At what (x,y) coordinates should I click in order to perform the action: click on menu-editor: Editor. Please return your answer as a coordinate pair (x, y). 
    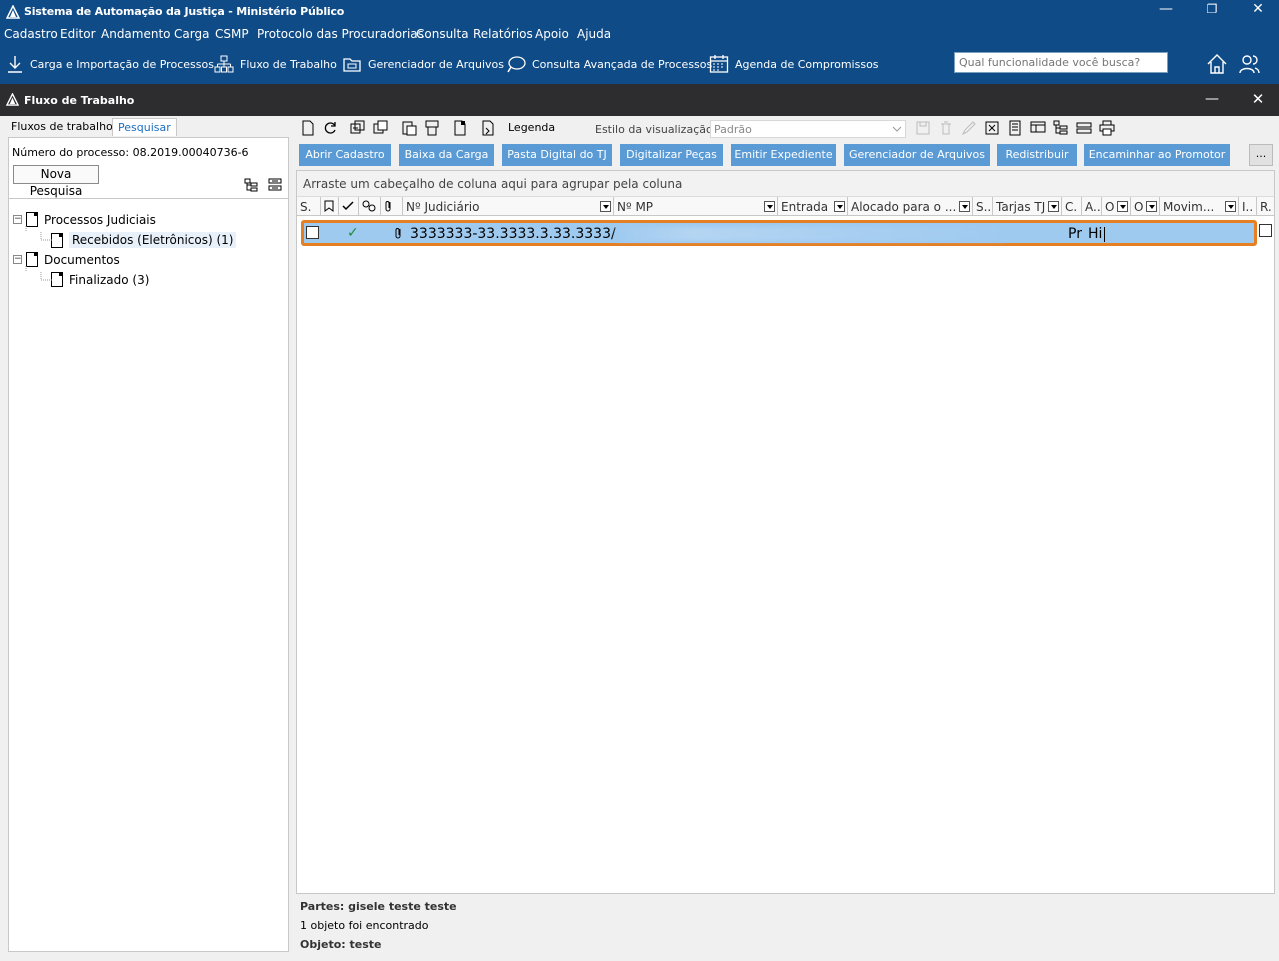
    Looking at the image, I should click on (78, 34).